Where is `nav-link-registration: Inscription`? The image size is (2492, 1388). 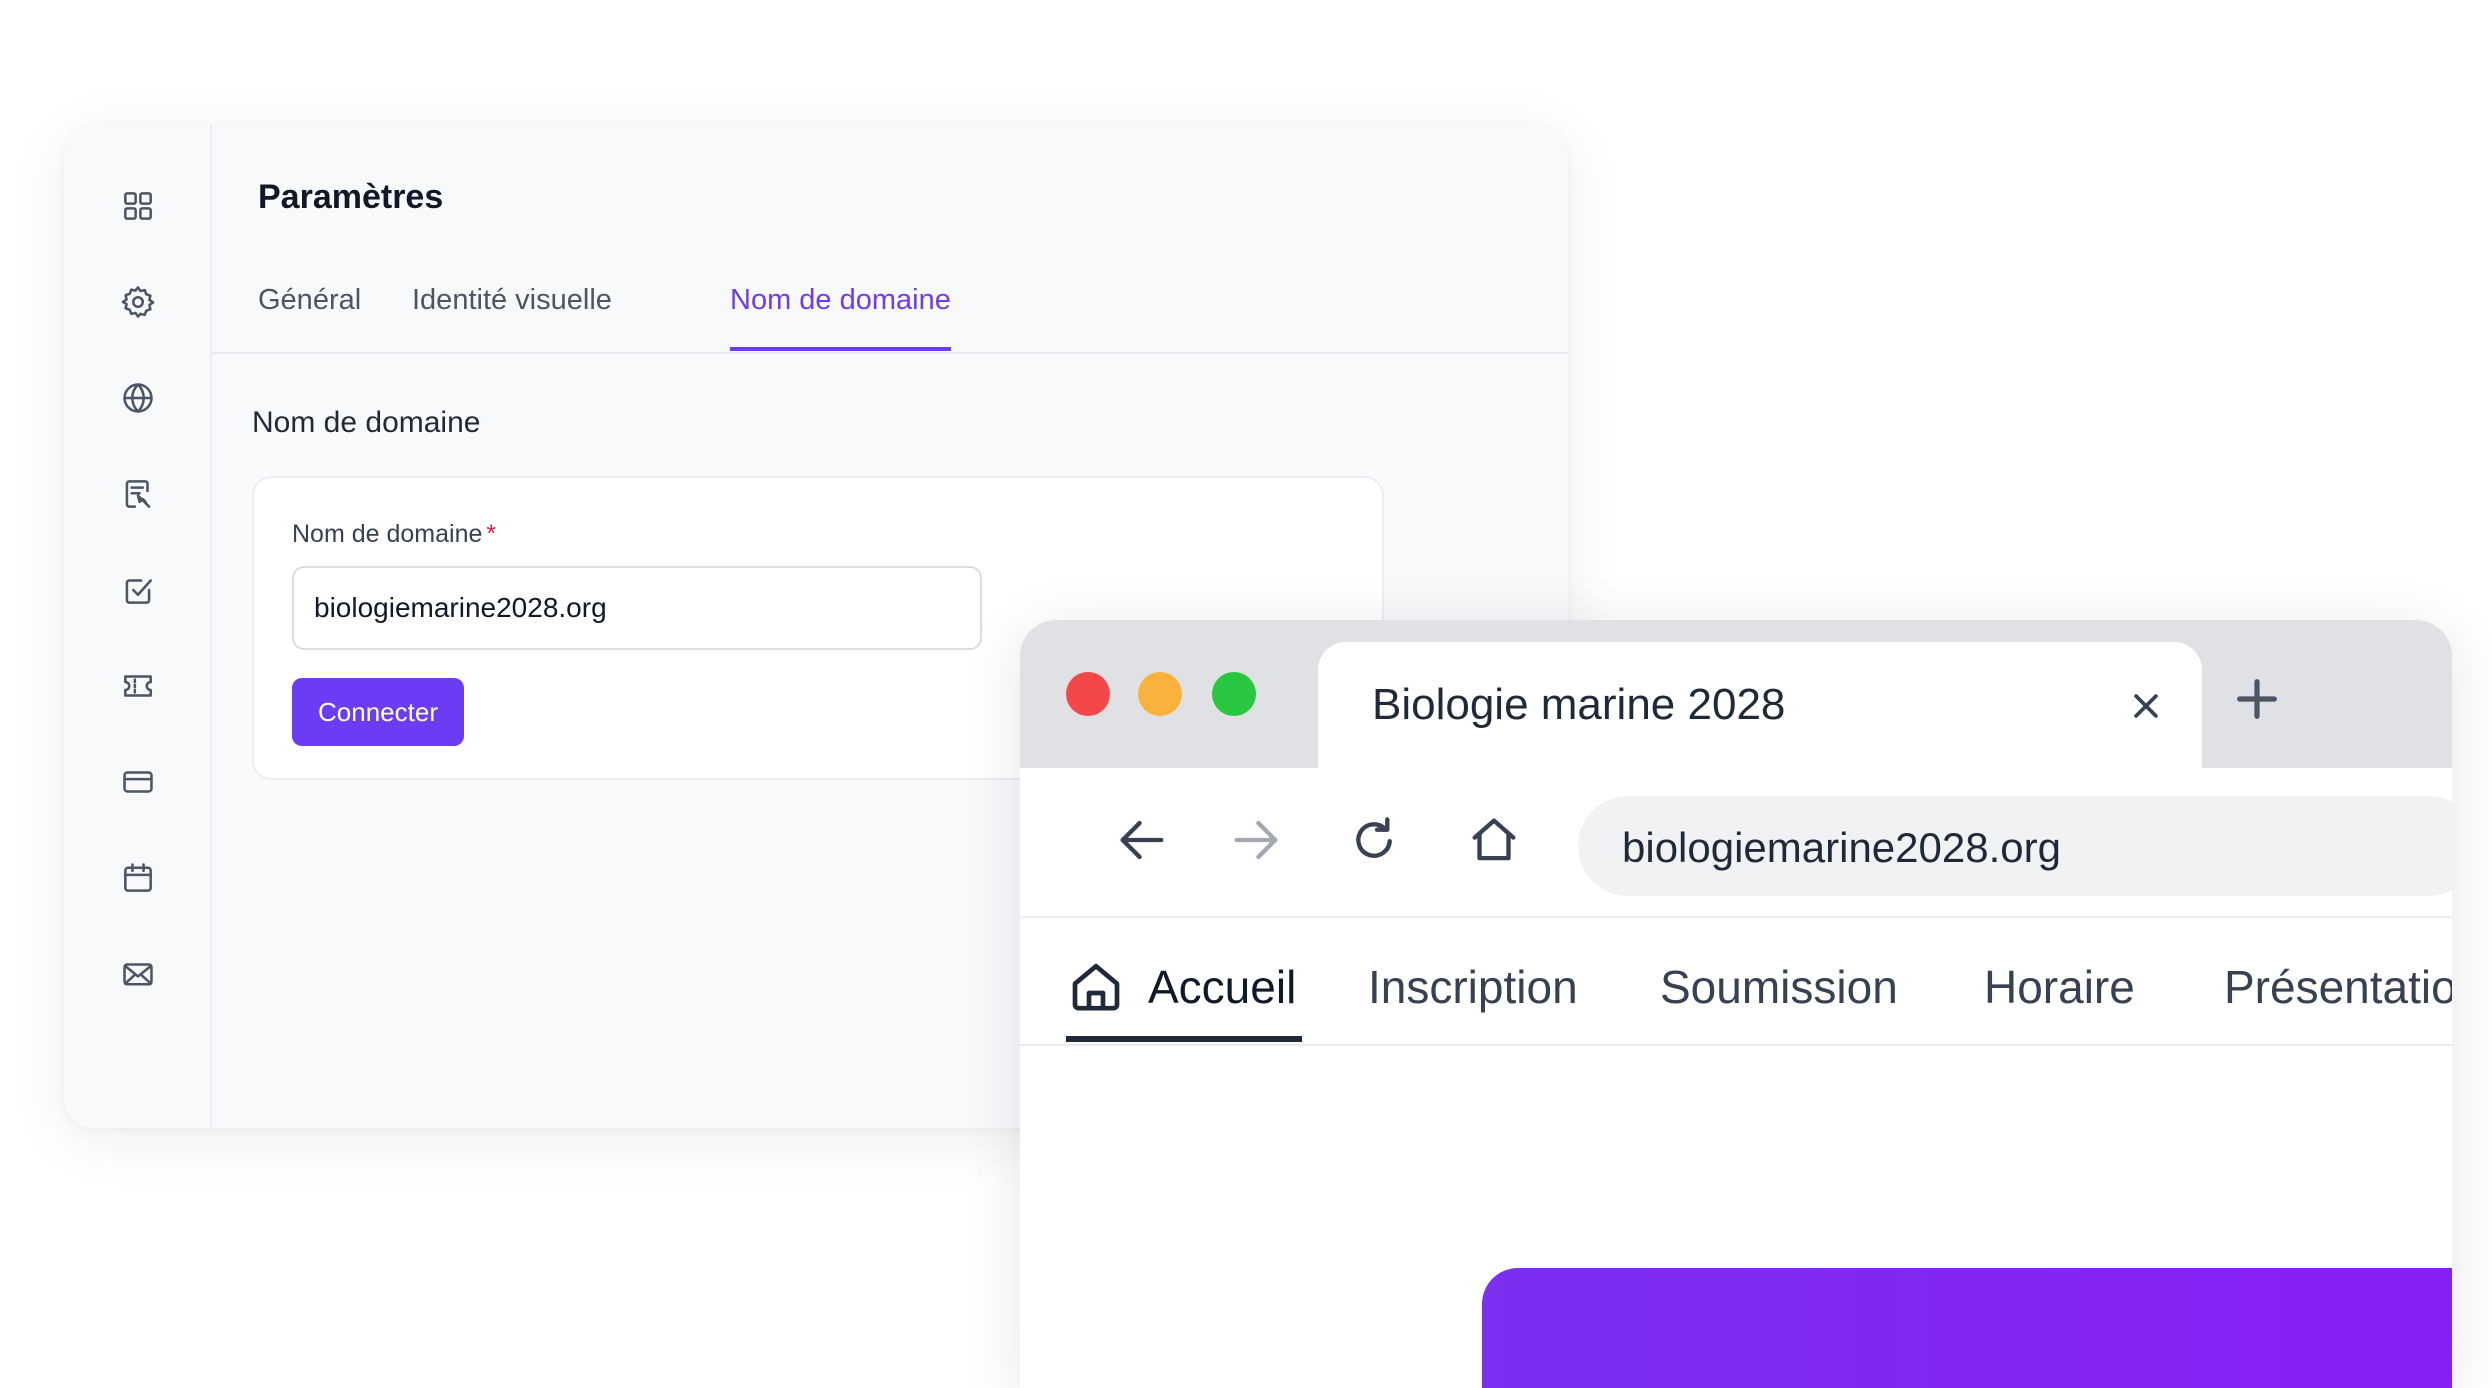
nav-link-registration: Inscription is located at coordinates (1473, 987).